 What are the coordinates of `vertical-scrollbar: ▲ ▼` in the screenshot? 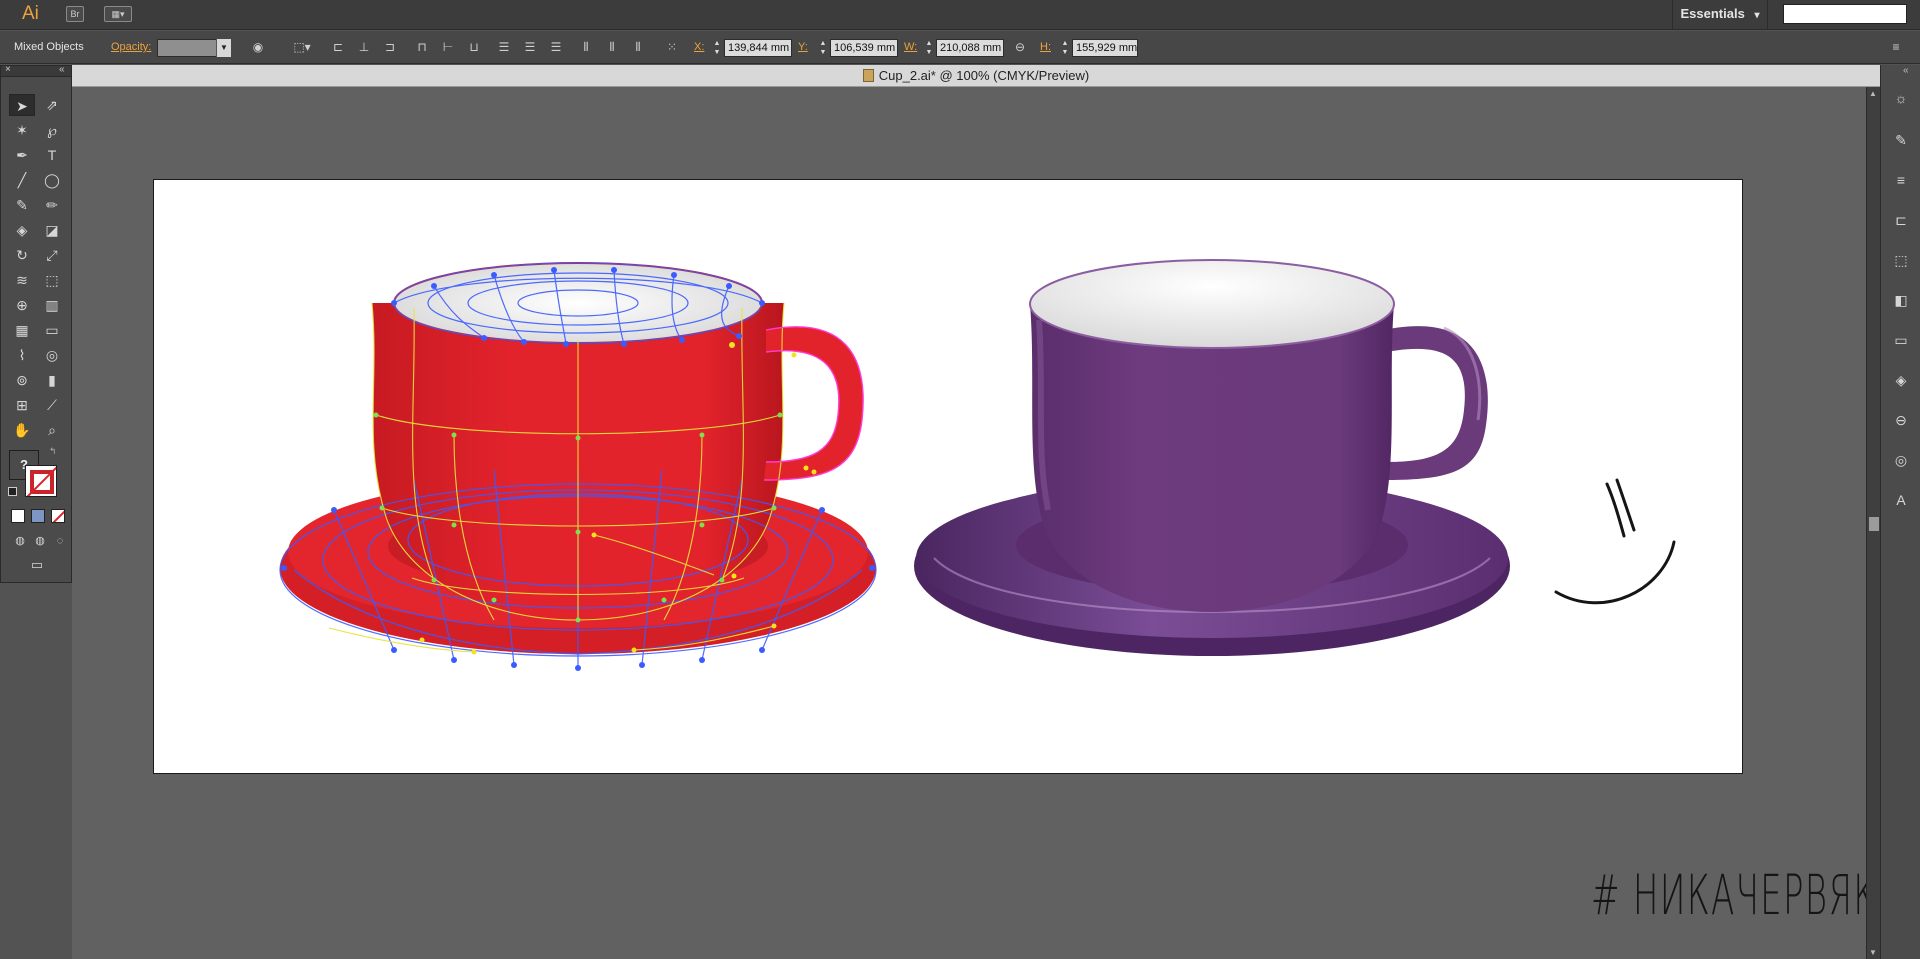 It's located at (1873, 523).